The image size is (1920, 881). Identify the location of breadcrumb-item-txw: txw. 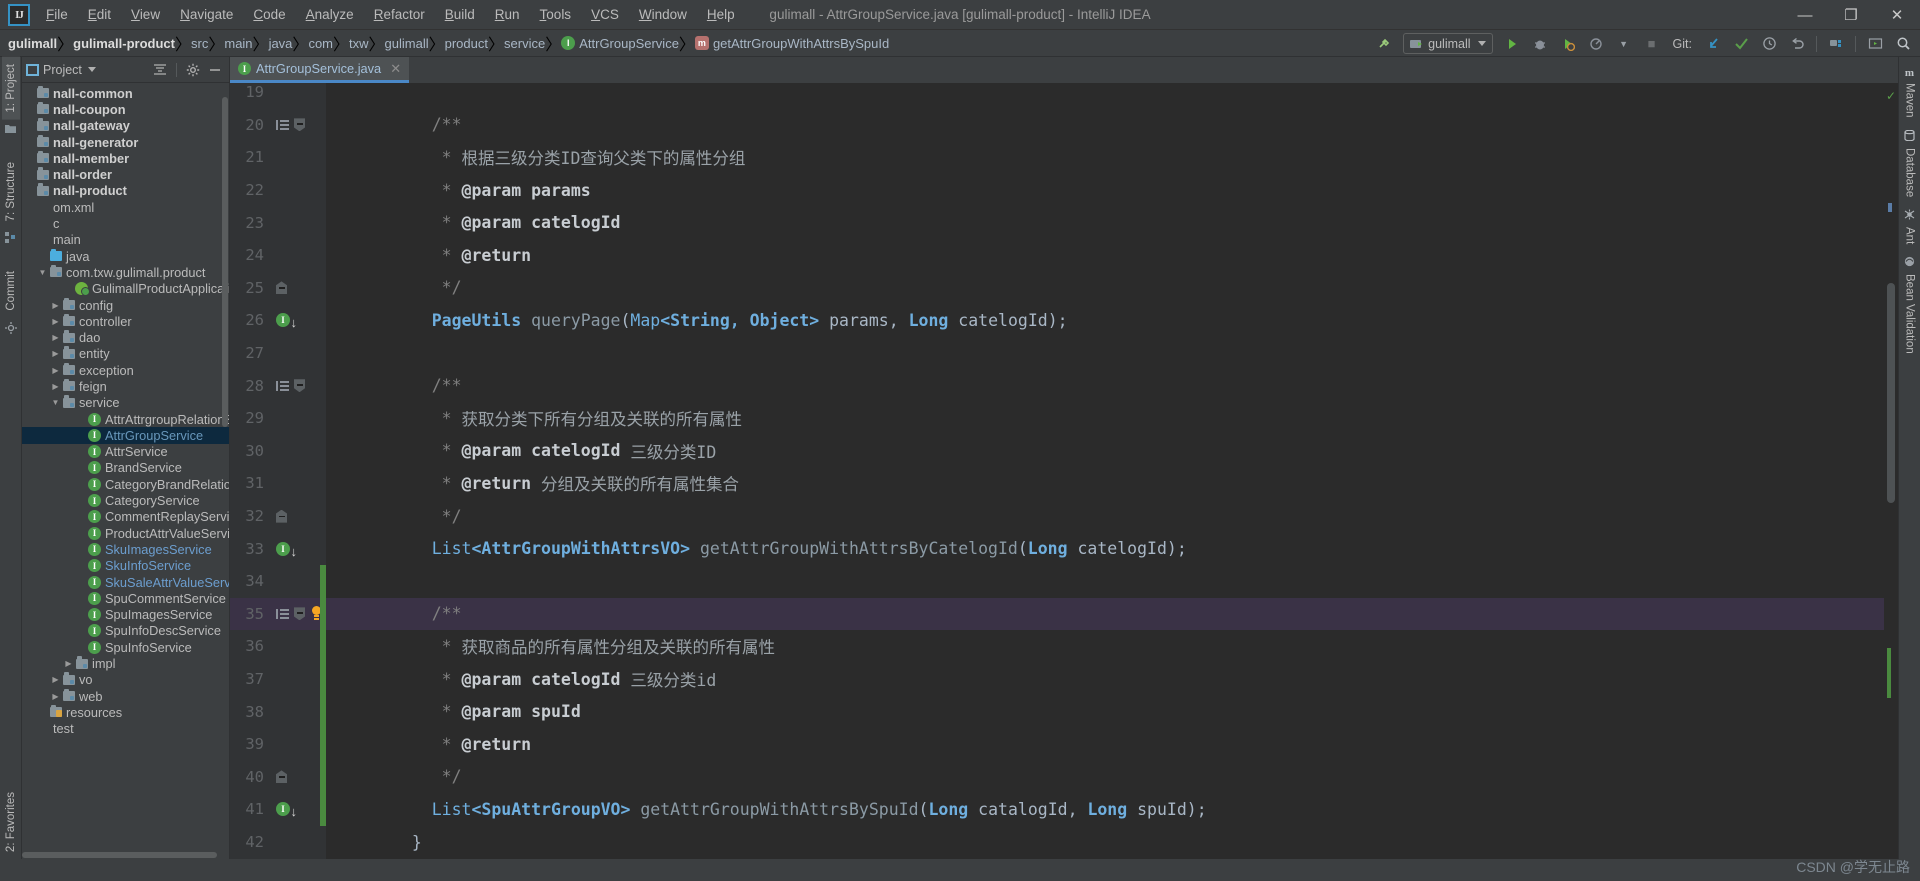
(359, 43).